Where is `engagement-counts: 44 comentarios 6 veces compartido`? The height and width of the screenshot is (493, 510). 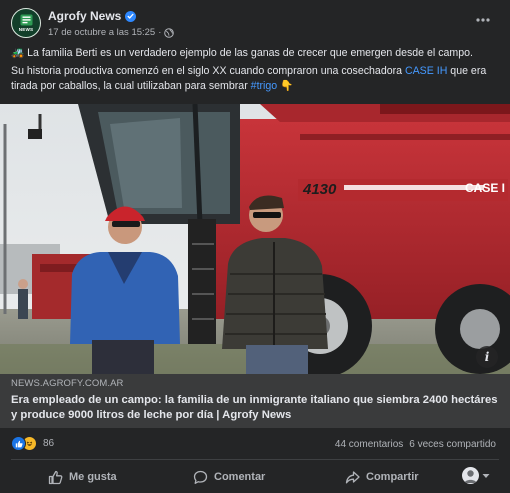 engagement-counts: 44 comentarios 6 veces compartido is located at coordinates (415, 444).